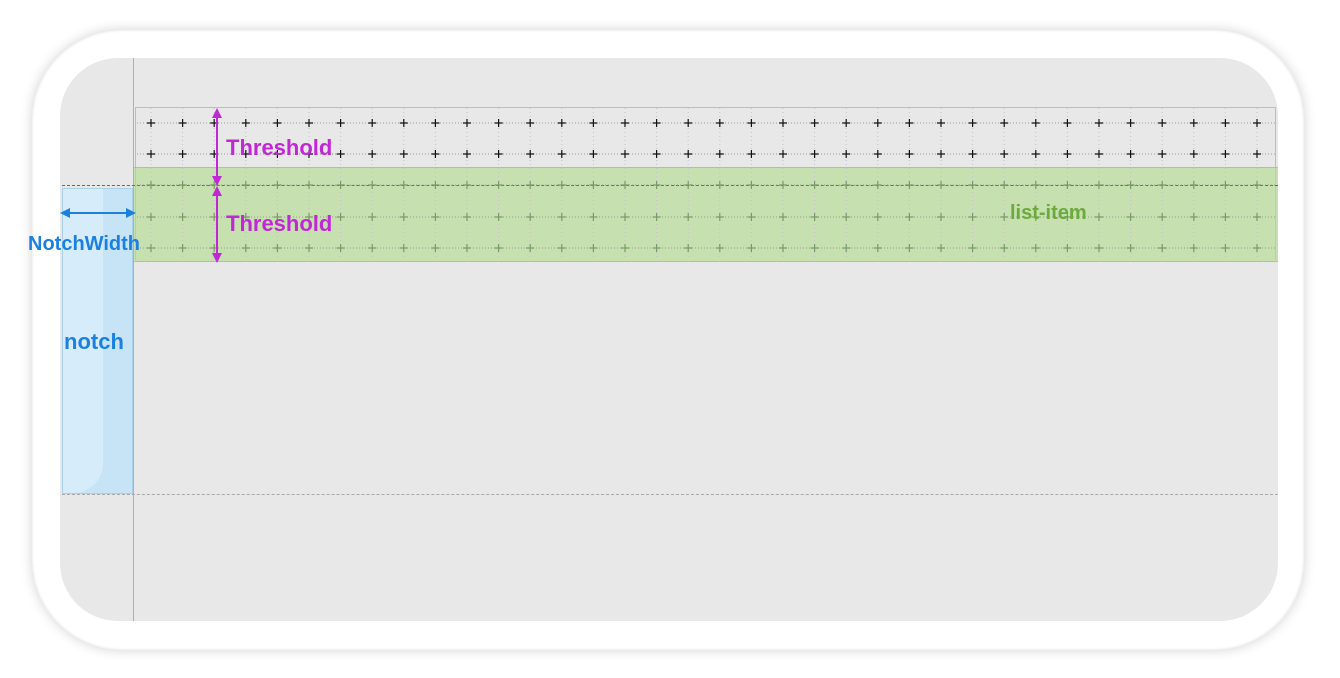  I want to click on notch-label: notch, so click(94, 341).